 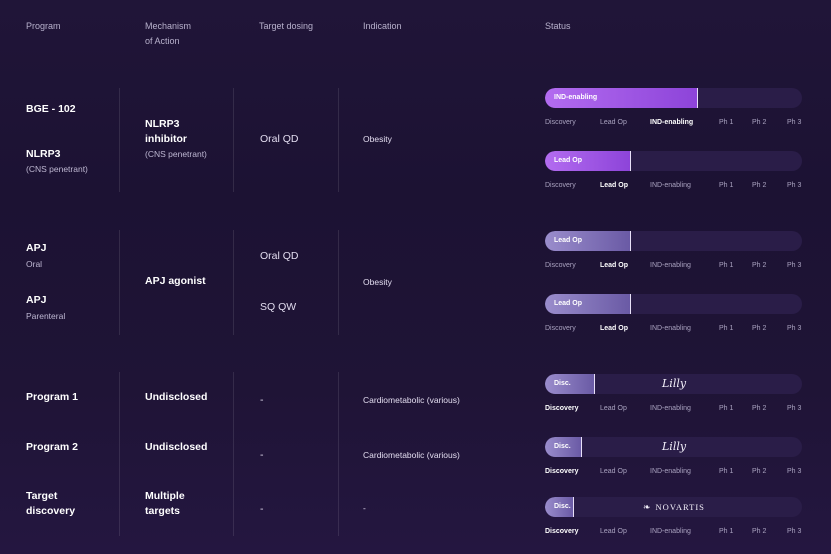 What do you see at coordinates (364, 508) in the screenshot?
I see `indication: -` at bounding box center [364, 508].